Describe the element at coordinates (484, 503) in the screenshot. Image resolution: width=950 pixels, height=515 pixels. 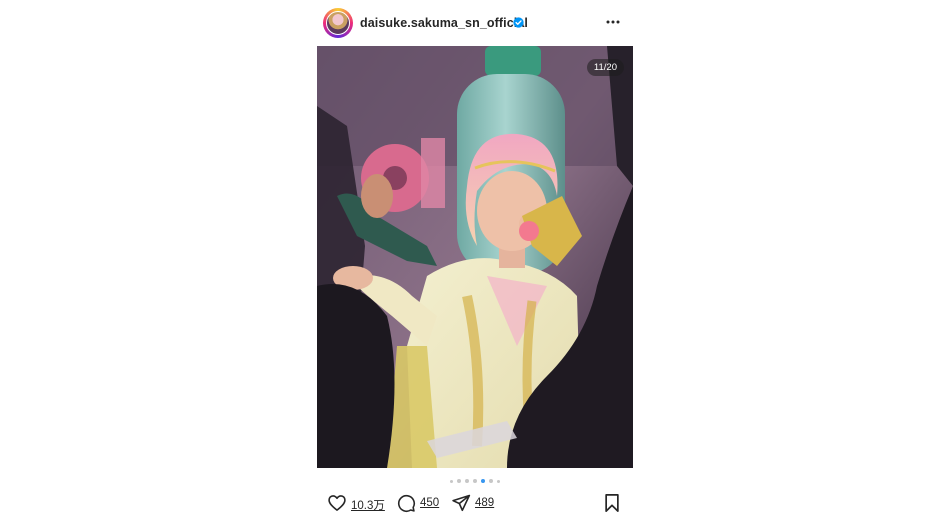
I see `shares-count: 489` at that location.